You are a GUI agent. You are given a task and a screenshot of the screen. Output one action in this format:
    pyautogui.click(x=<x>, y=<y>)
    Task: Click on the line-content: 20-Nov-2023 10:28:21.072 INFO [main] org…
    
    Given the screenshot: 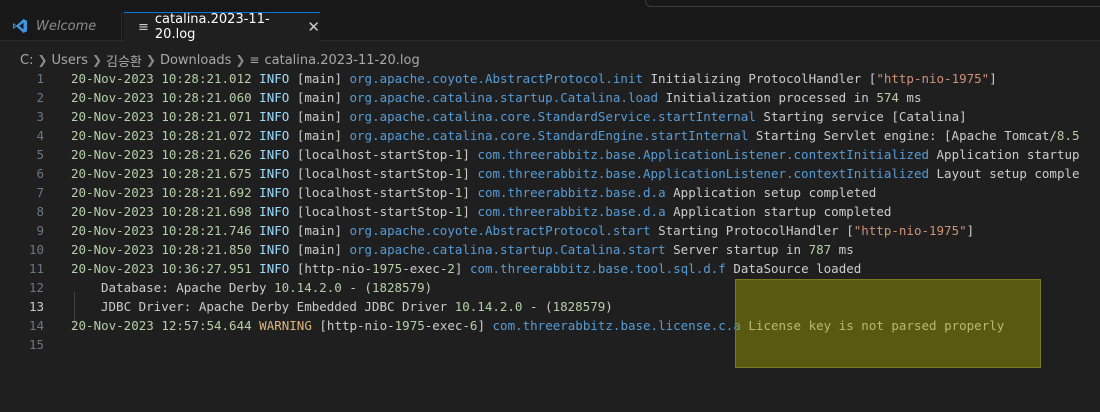 What is the action you would take?
    pyautogui.click(x=575, y=135)
    